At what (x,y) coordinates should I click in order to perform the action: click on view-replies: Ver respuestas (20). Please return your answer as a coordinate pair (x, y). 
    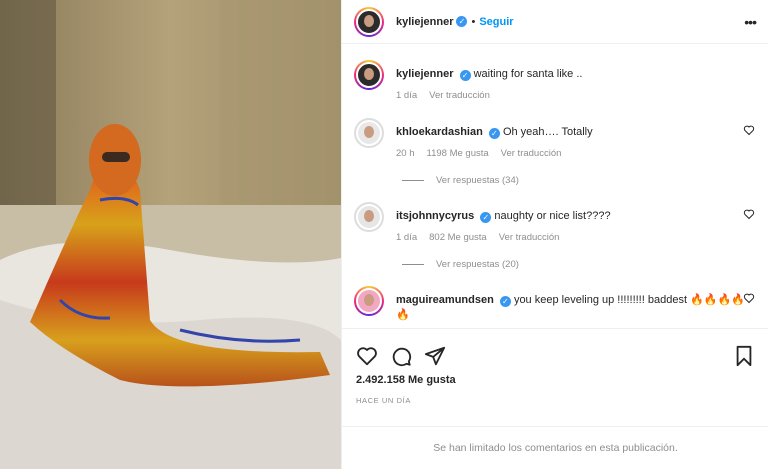
    Looking at the image, I should click on (579, 264).